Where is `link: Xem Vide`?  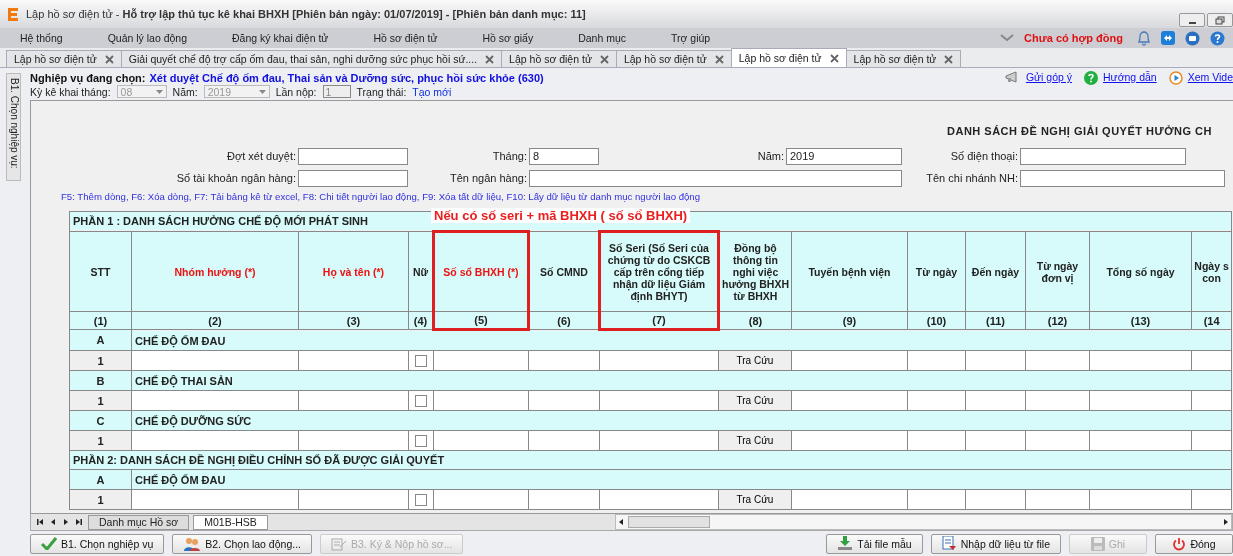 link: Xem Vide is located at coordinates (1210, 77).